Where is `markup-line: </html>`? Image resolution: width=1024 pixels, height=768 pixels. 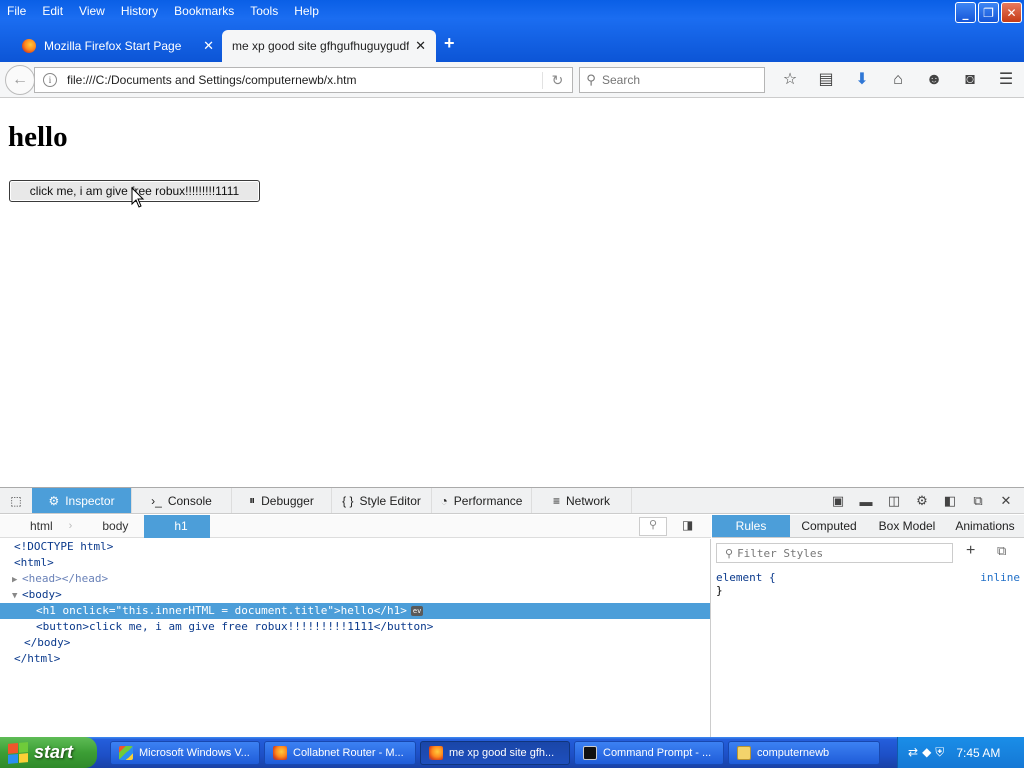
markup-line: </html> is located at coordinates (355, 659).